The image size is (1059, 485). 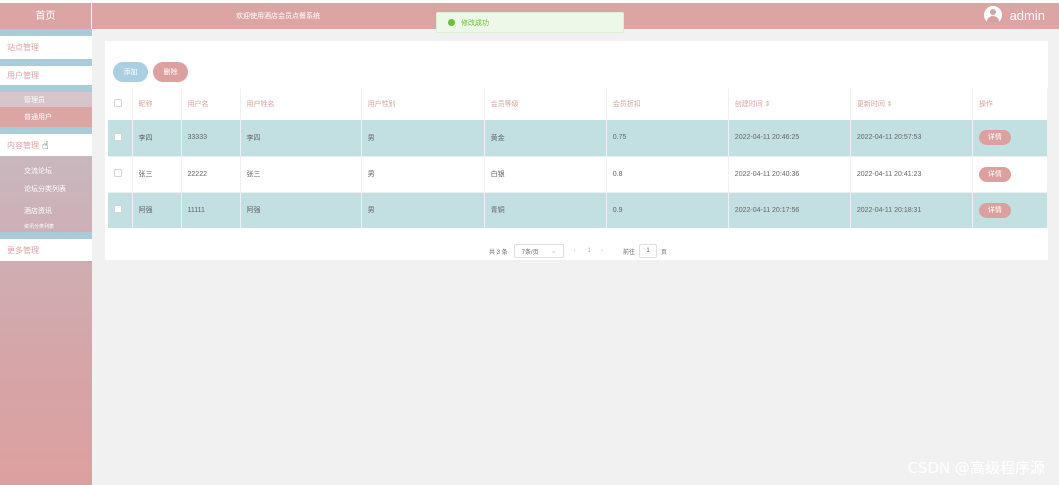 I want to click on sidebar-group-label: 内容管理, so click(x=23, y=145).